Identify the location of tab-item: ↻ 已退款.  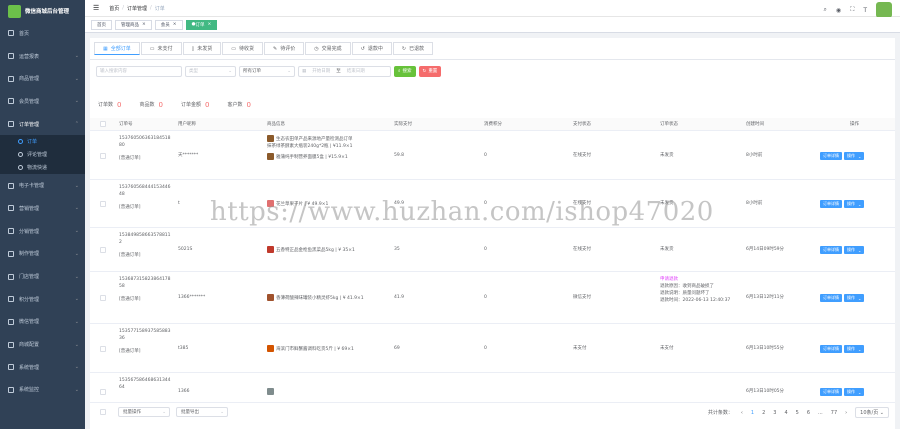
(413, 48).